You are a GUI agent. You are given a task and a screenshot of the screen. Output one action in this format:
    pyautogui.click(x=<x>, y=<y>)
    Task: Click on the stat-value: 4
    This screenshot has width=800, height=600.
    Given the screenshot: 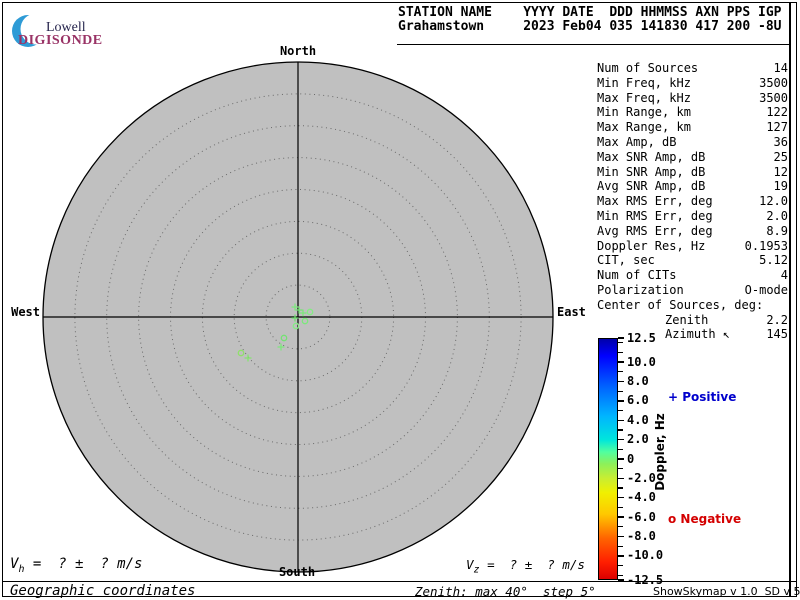 What is the action you would take?
    pyautogui.click(x=784, y=275)
    